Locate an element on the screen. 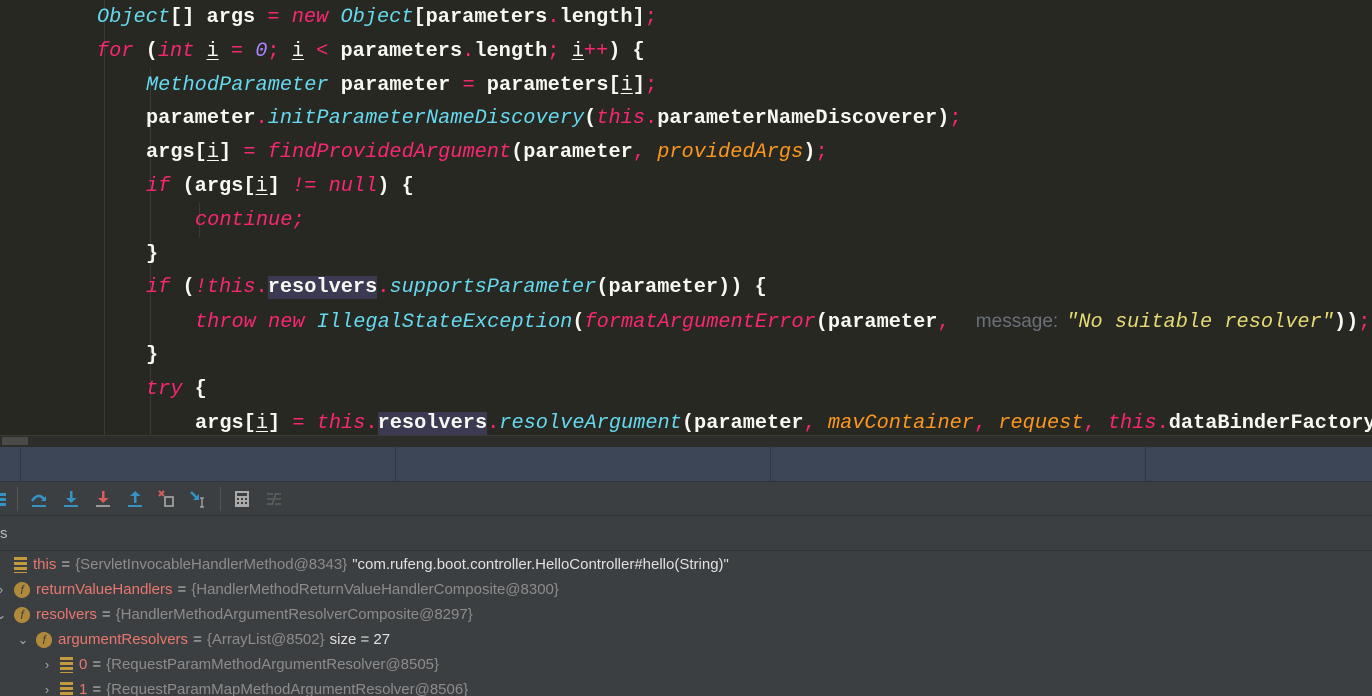 This screenshot has height=696, width=1372. force-step-into-icon is located at coordinates (103, 499).